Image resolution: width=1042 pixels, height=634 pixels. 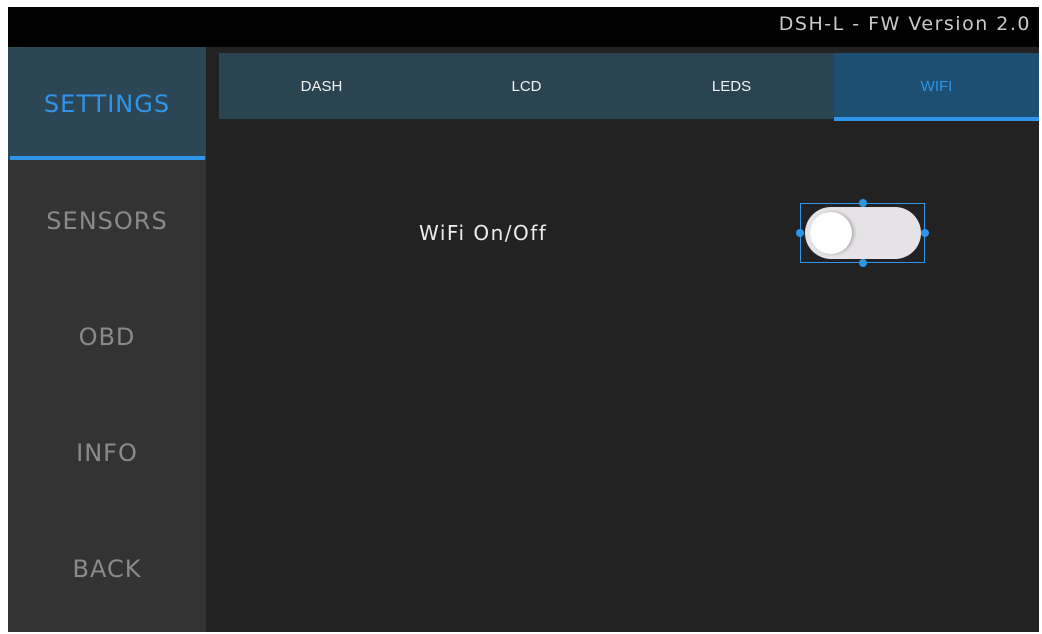 I want to click on wifi-toggle-switch, so click(x=862, y=233).